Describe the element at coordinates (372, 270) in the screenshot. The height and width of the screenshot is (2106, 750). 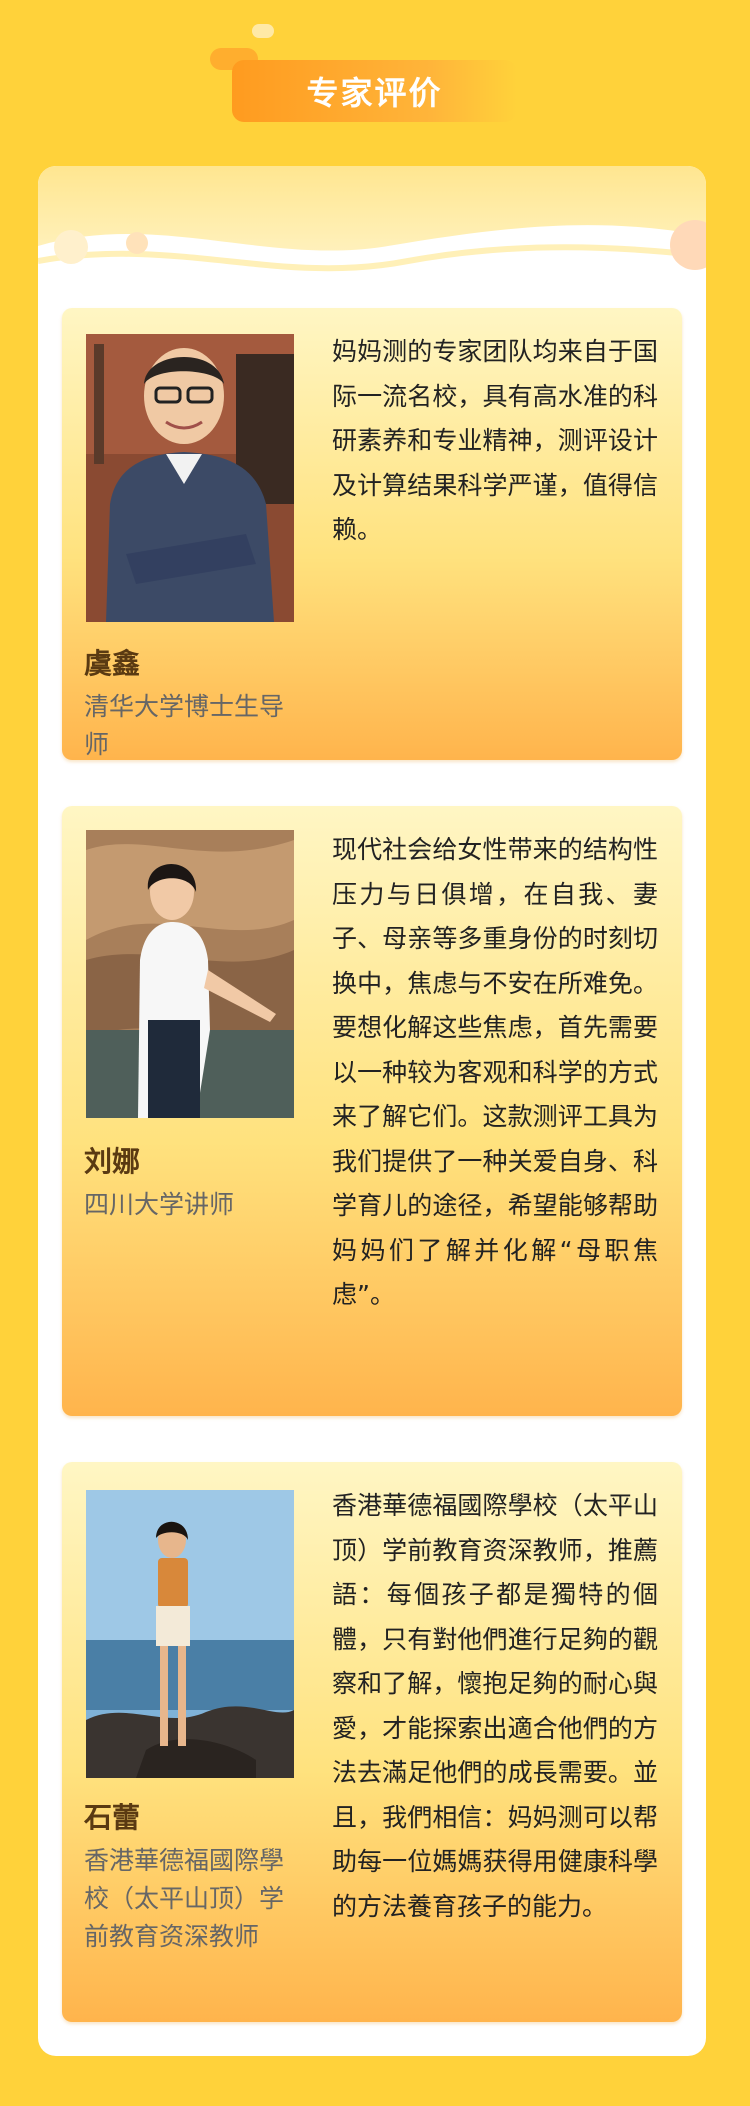
I see `panel-wave-decoration` at that location.